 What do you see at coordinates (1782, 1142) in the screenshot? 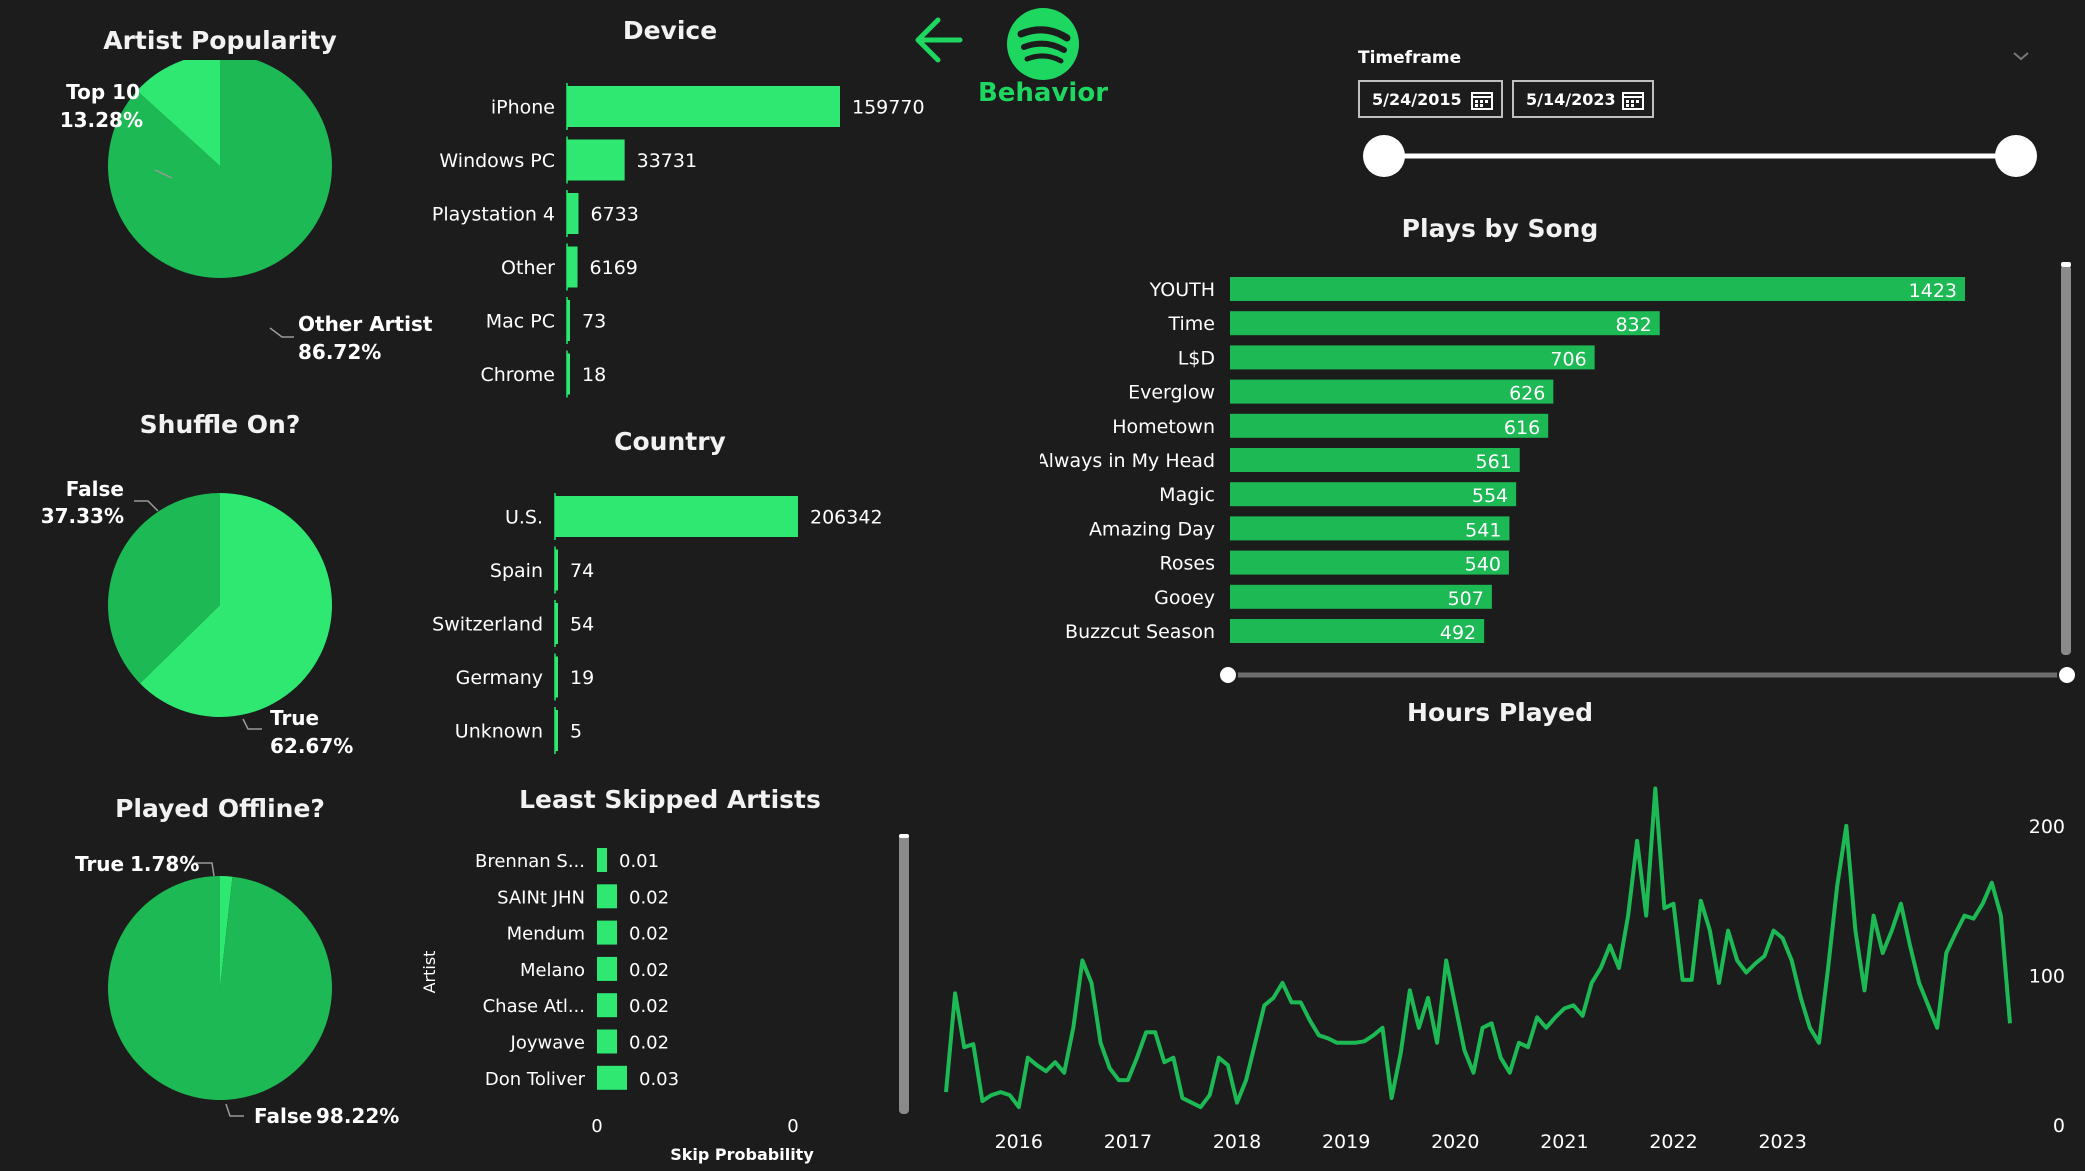
I see `x-tick-2023: 2023` at bounding box center [1782, 1142].